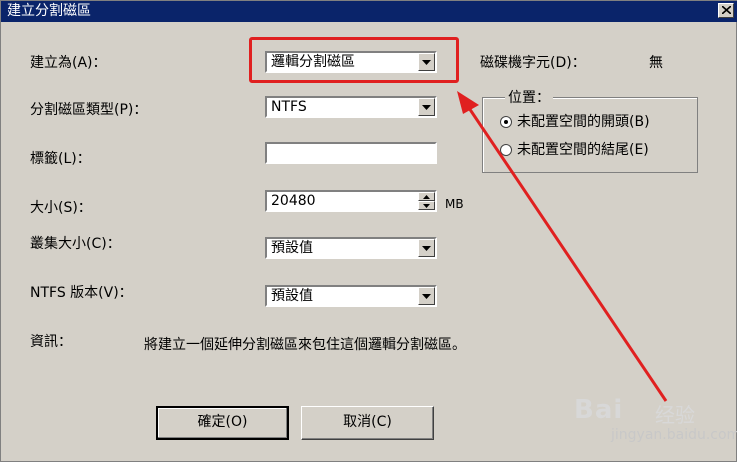 This screenshot has width=737, height=463. Describe the element at coordinates (599, 410) in the screenshot. I see `watermark-logo: Bai` at that location.